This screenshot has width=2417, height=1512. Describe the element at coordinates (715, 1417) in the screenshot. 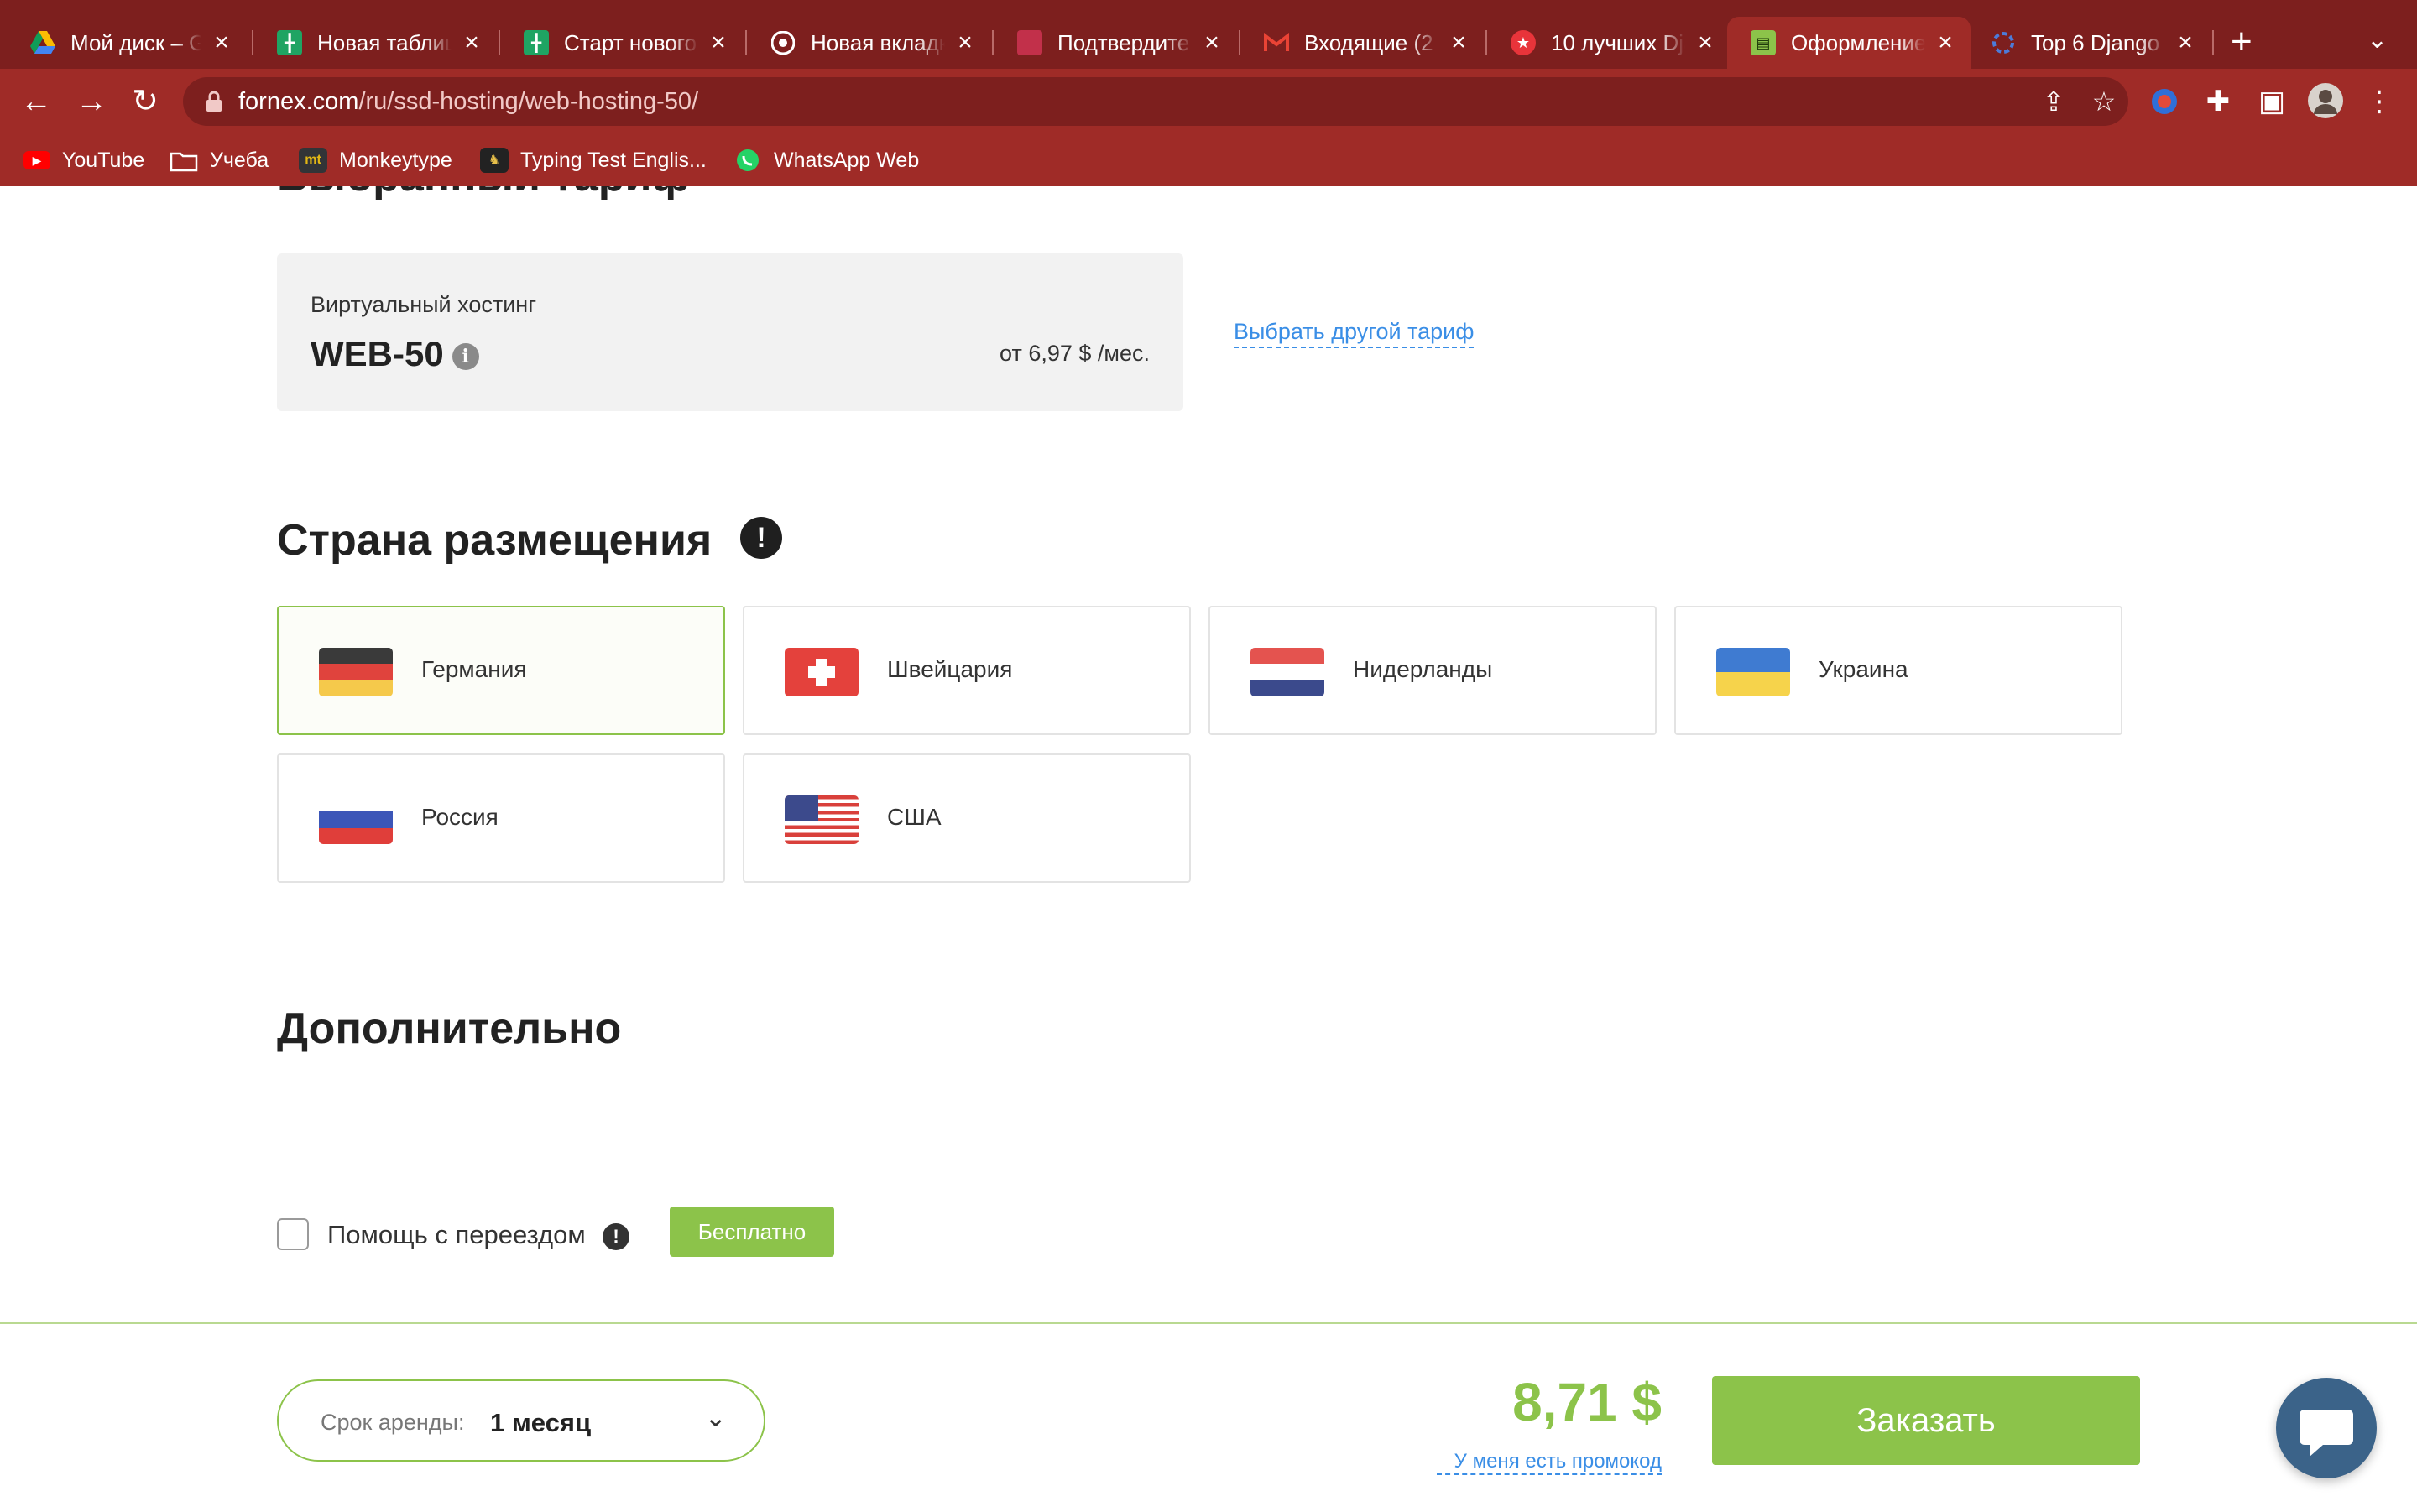

I see `chevron-down-icon: ⌄` at that location.